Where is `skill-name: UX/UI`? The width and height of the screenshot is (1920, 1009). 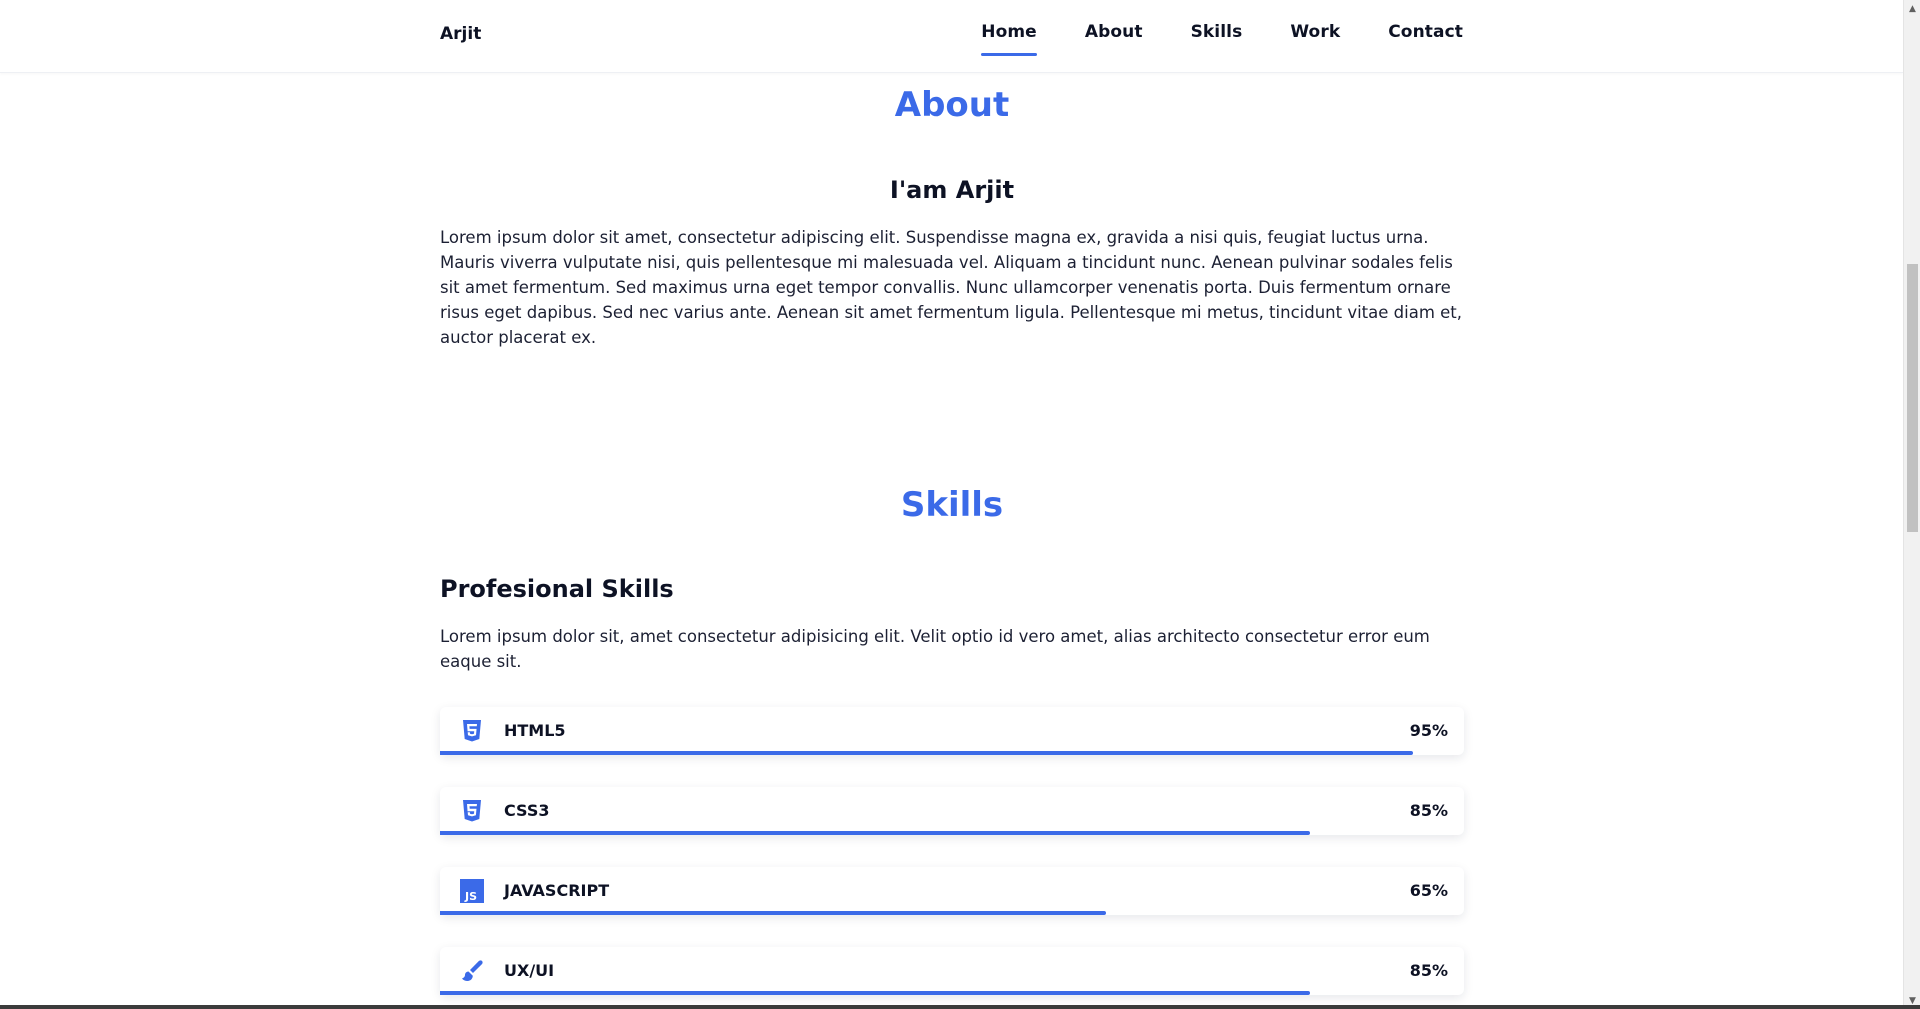 skill-name: UX/UI is located at coordinates (529, 970).